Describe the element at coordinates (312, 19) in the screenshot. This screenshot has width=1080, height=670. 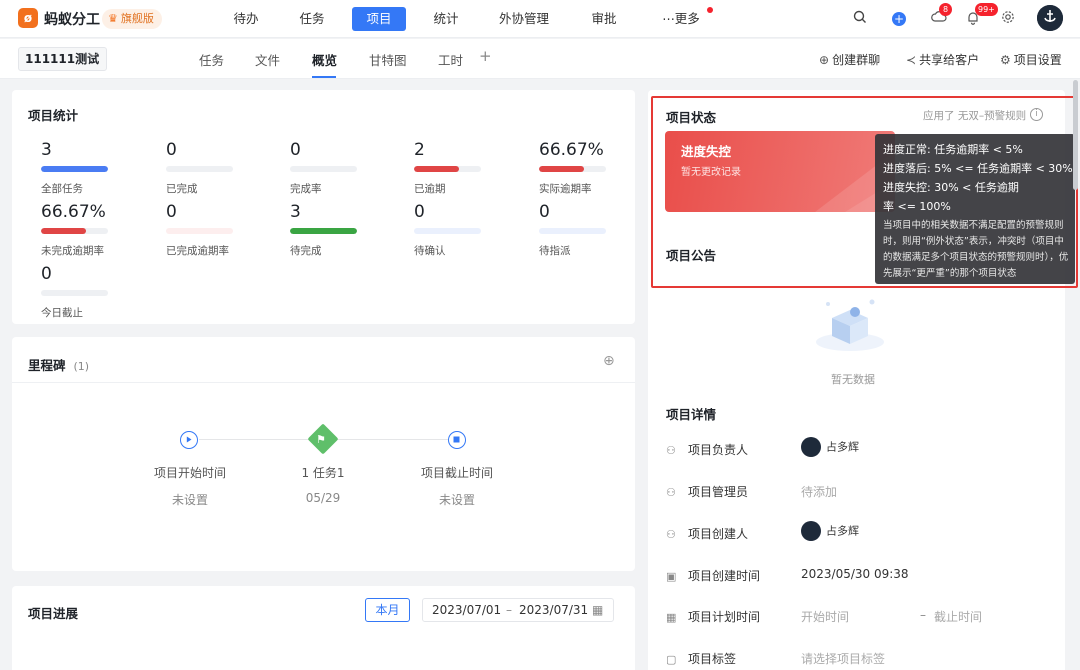
I see `nav-tasks: 任务` at that location.